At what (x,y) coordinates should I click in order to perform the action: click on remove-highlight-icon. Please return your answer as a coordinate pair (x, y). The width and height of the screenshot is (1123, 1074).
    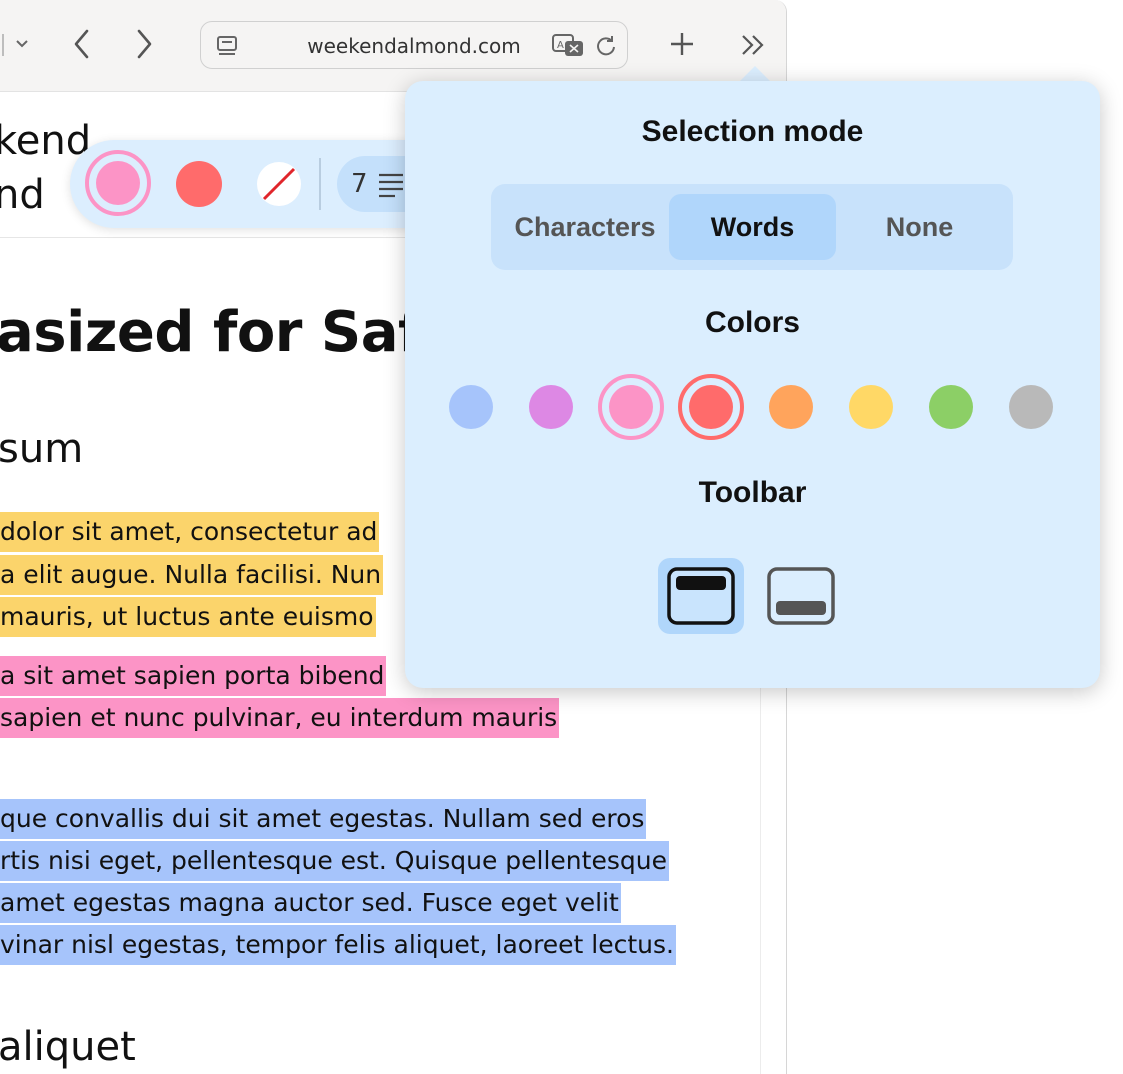
    Looking at the image, I should click on (279, 184).